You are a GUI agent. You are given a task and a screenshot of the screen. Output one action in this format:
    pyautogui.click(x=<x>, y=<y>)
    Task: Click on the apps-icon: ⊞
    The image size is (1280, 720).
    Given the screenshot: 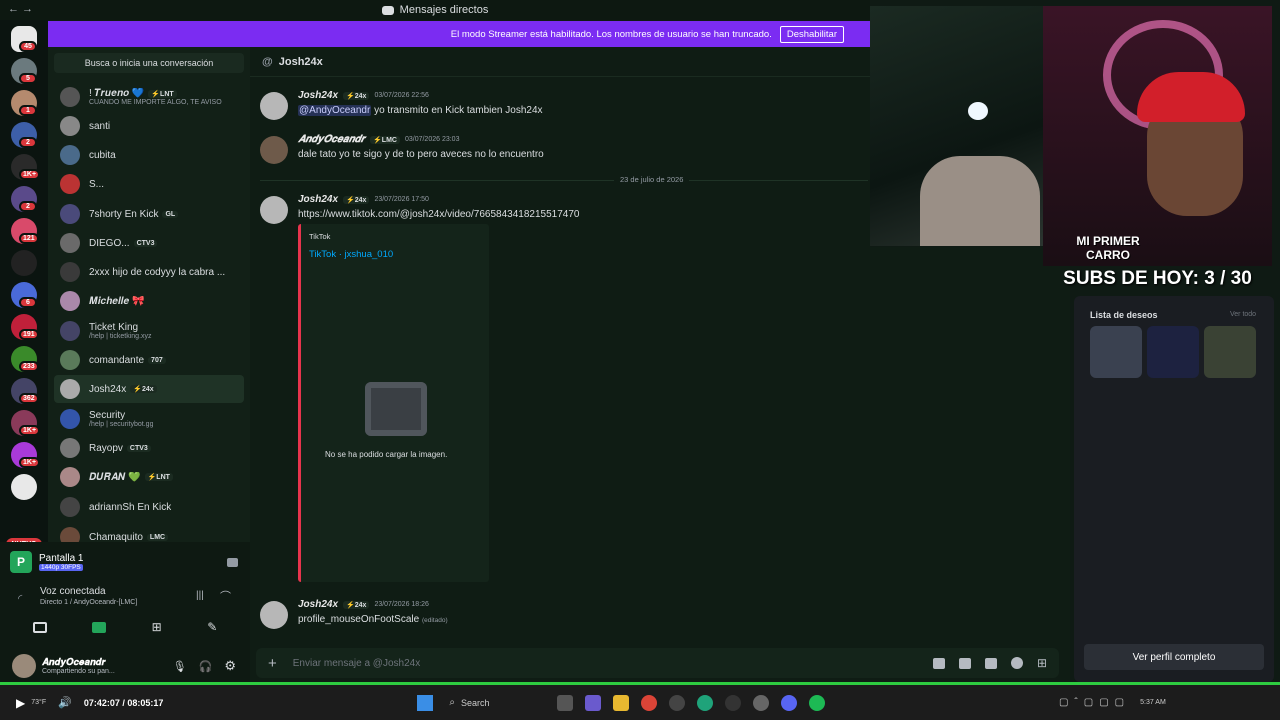 What is the action you would take?
    pyautogui.click(x=1042, y=663)
    